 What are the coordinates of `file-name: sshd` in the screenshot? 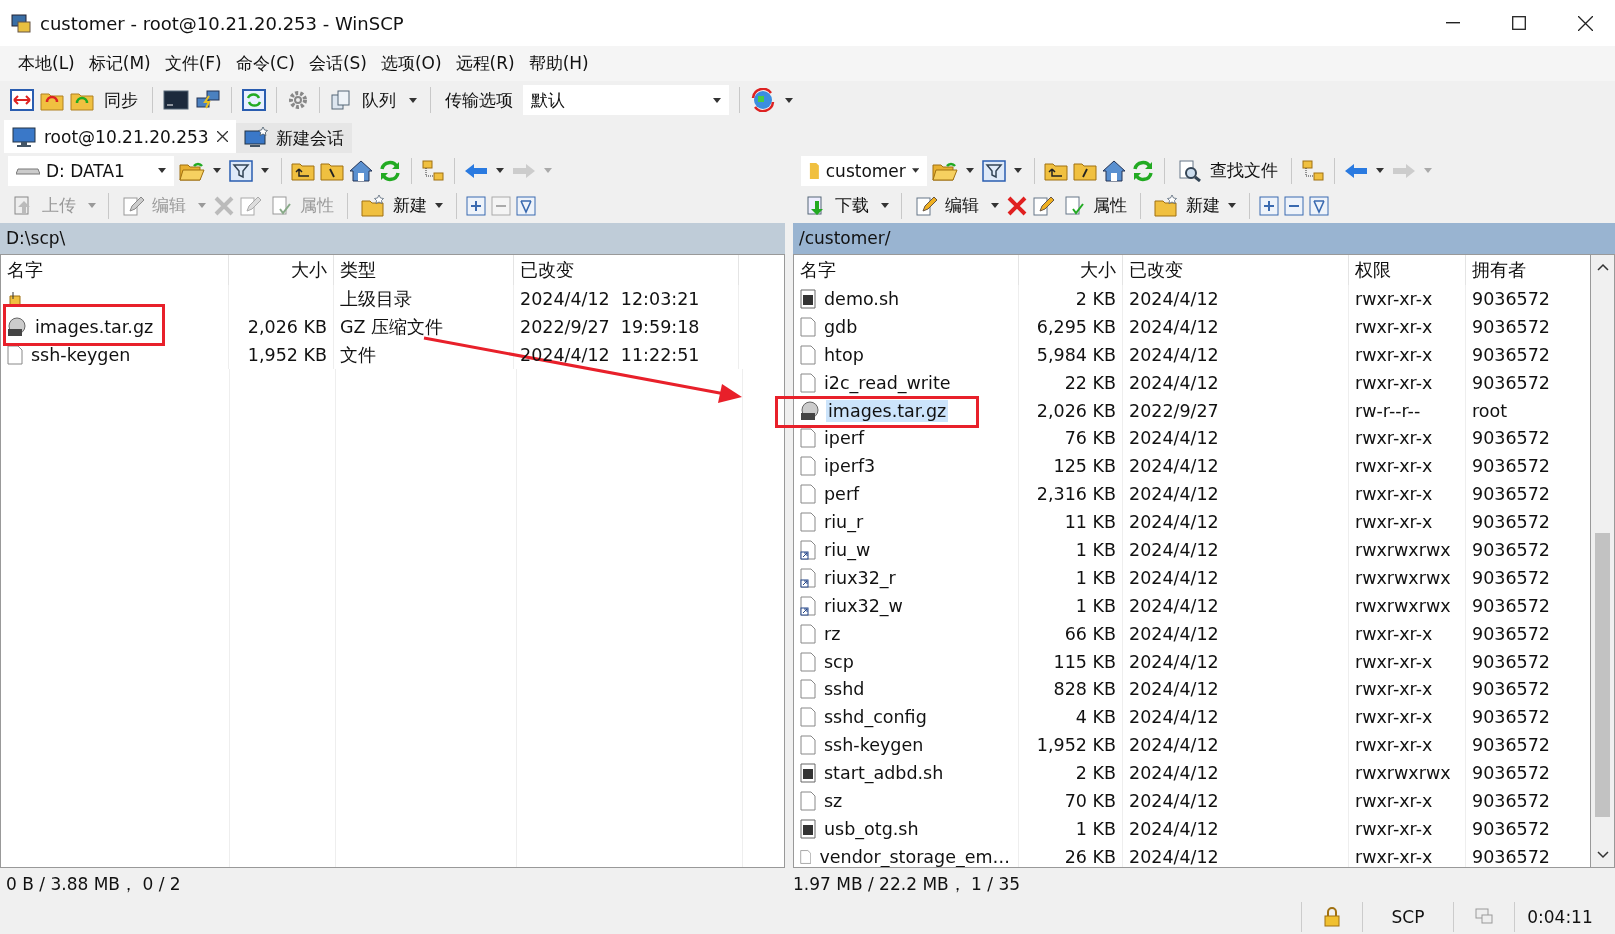 It's located at (844, 689).